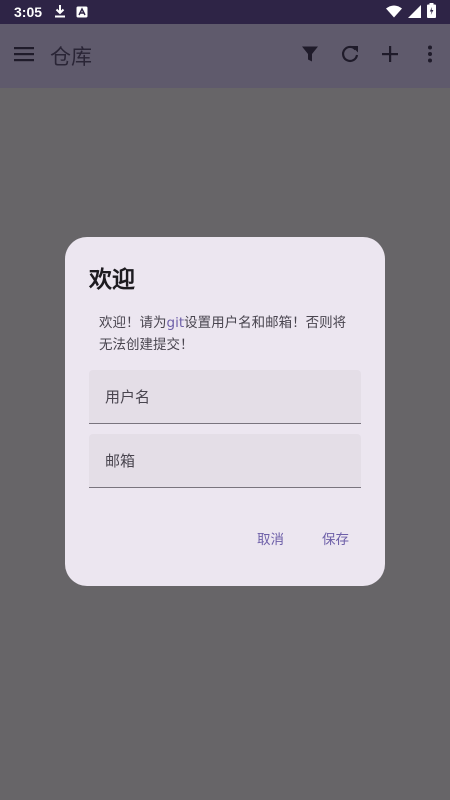  I want to click on refresh-button, so click(350, 56).